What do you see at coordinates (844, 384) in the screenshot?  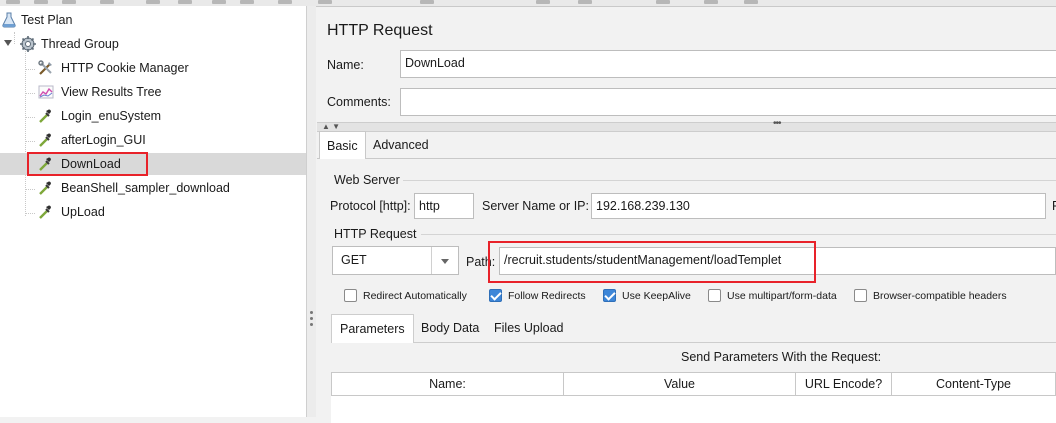 I see `column-header-url-encode: URL Encode?` at bounding box center [844, 384].